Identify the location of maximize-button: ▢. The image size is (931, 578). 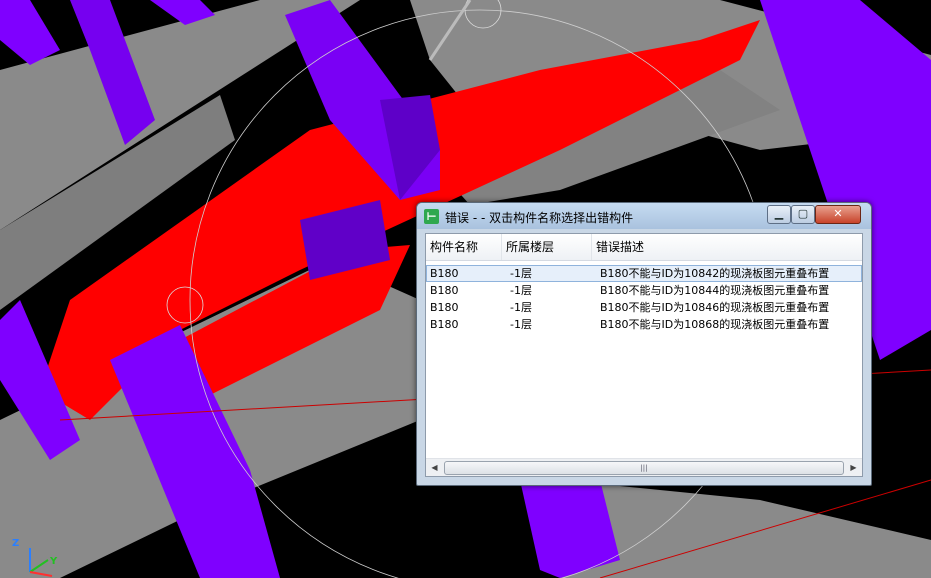
(803, 214).